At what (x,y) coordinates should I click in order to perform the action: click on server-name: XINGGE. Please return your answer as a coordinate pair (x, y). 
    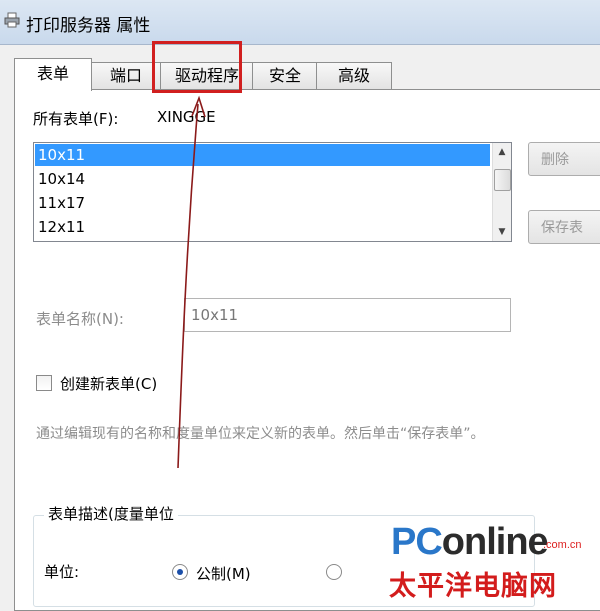
    Looking at the image, I should click on (186, 117).